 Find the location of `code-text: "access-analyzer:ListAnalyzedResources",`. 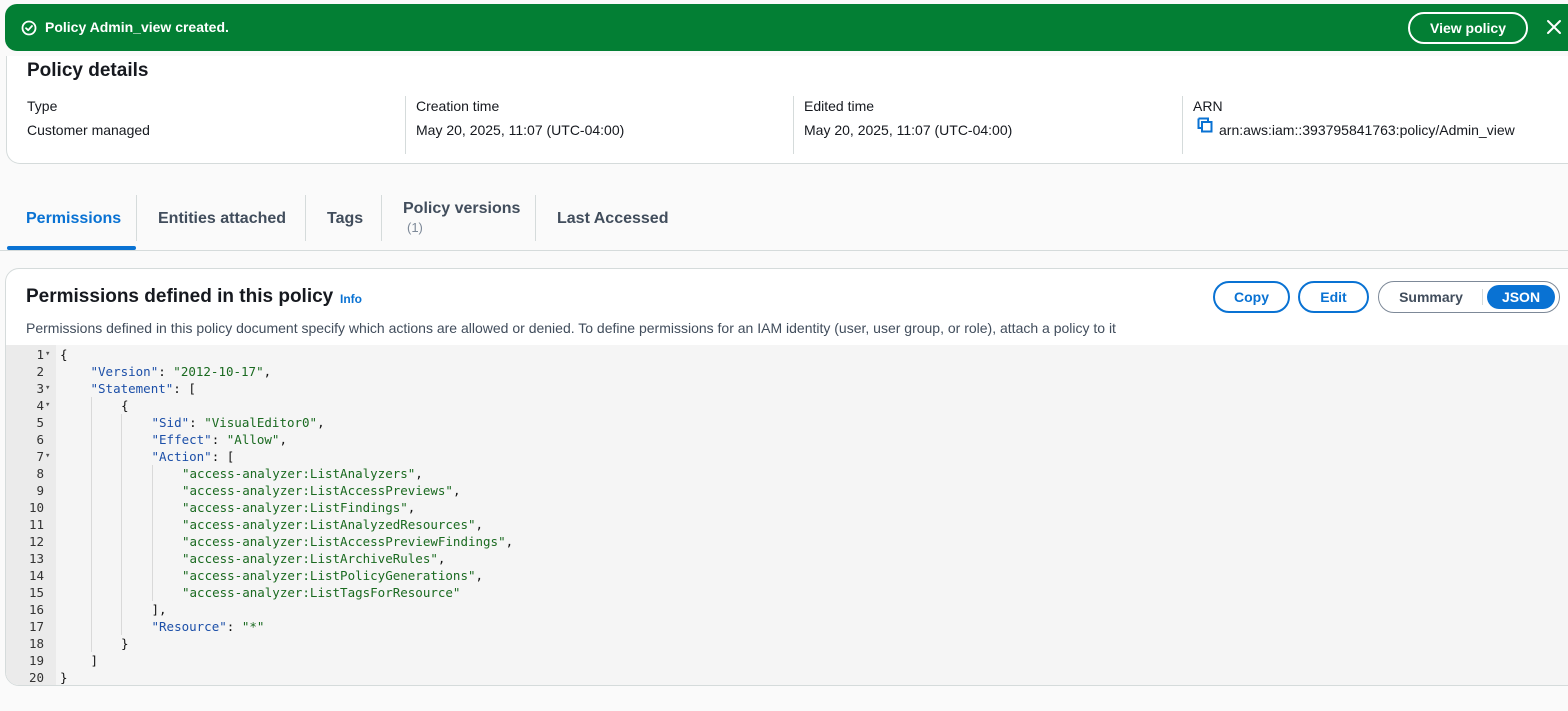

code-text: "access-analyzer:ListAnalyzedResources", is located at coordinates (333, 524).